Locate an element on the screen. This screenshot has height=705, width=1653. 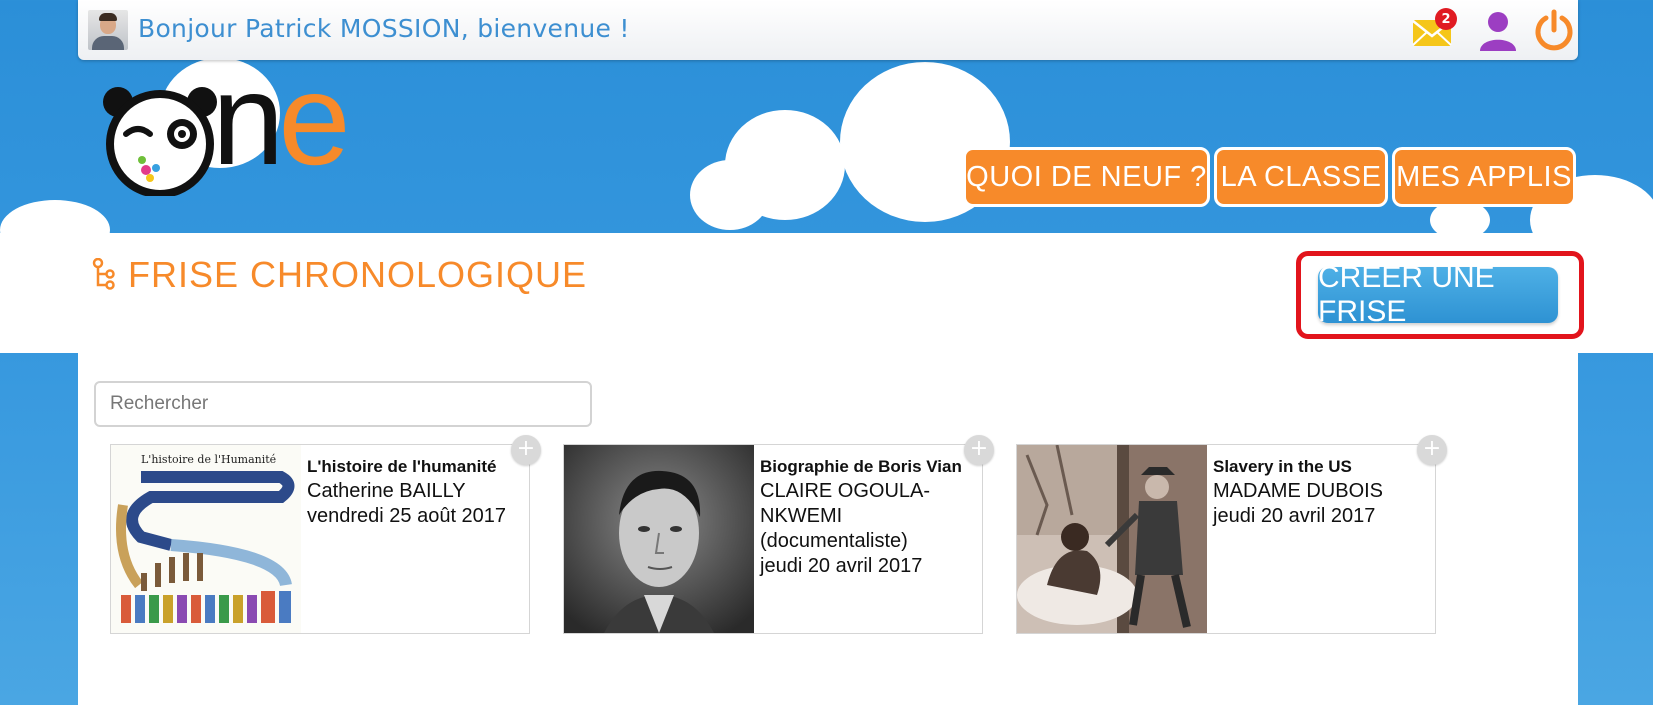
timeline-icon is located at coordinates (103, 274).